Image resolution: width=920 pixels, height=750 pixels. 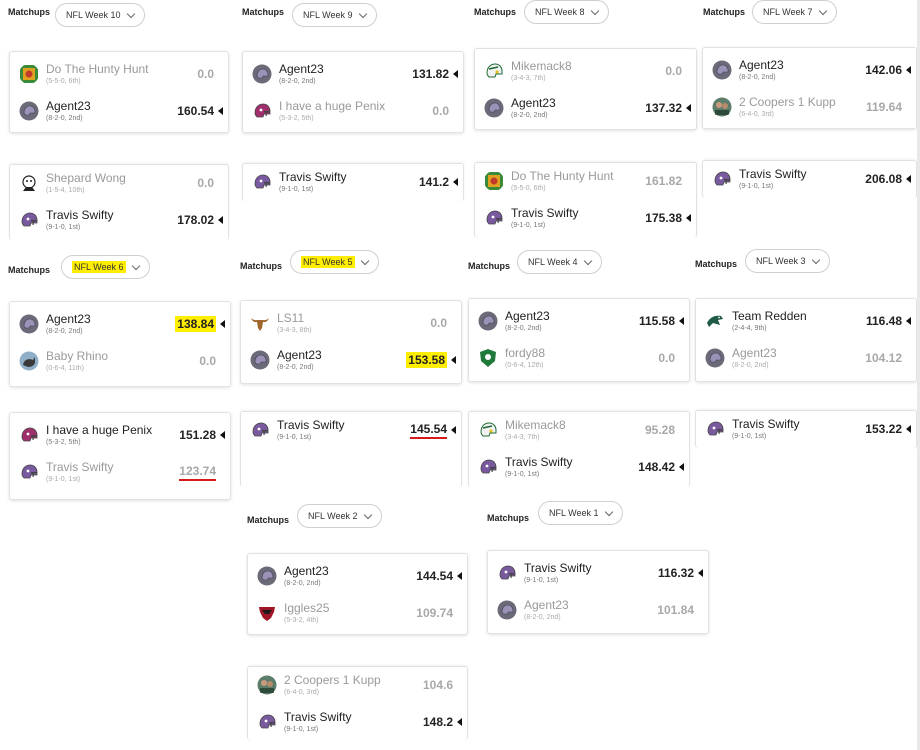 I want to click on matchup-card: Travis Swifty (9-1-0, 1st) 153.22, so click(x=806, y=429).